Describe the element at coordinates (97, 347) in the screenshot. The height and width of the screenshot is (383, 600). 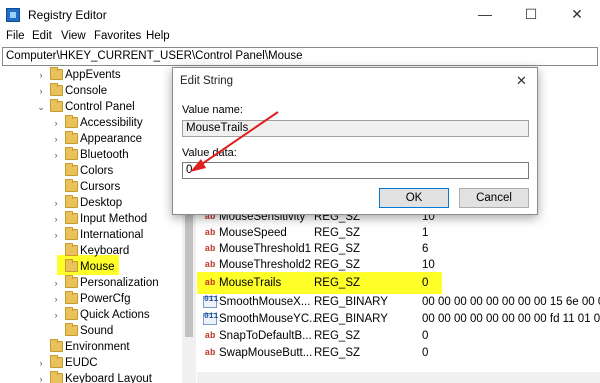
I see `tree-item-label: Environment` at that location.